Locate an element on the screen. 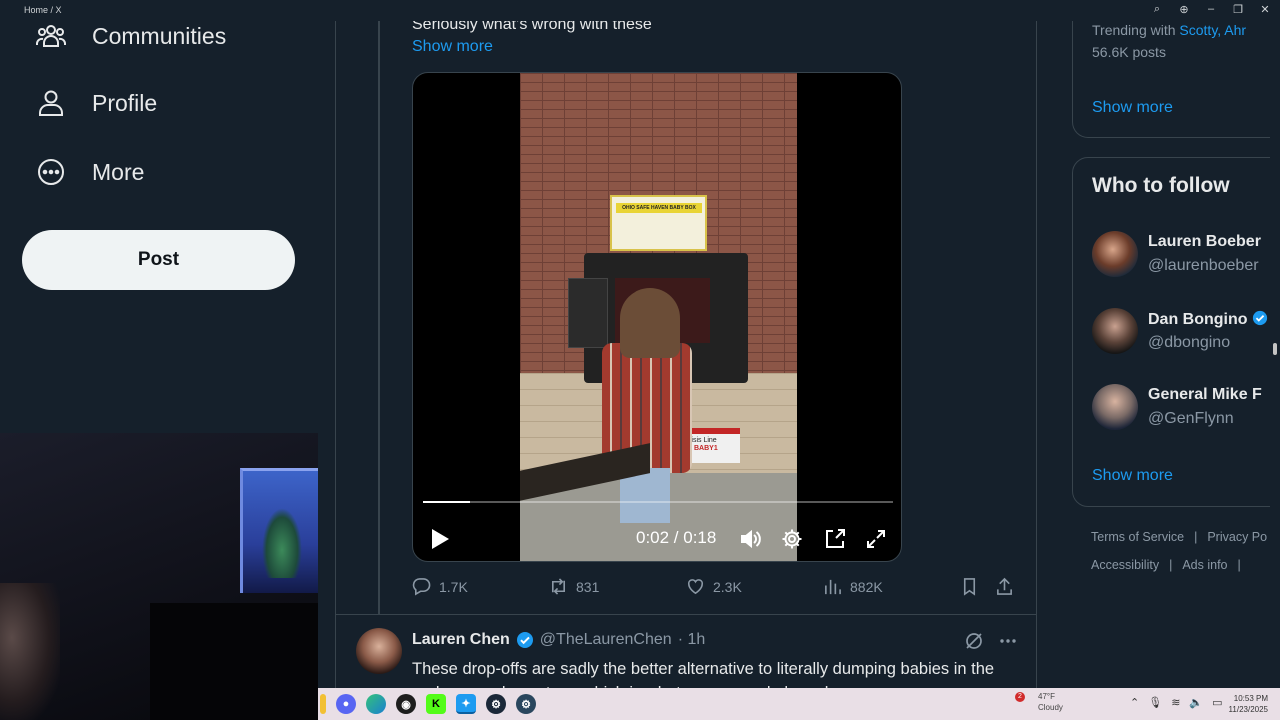 The width and height of the screenshot is (1280, 720). kick-icon: K is located at coordinates (436, 704).